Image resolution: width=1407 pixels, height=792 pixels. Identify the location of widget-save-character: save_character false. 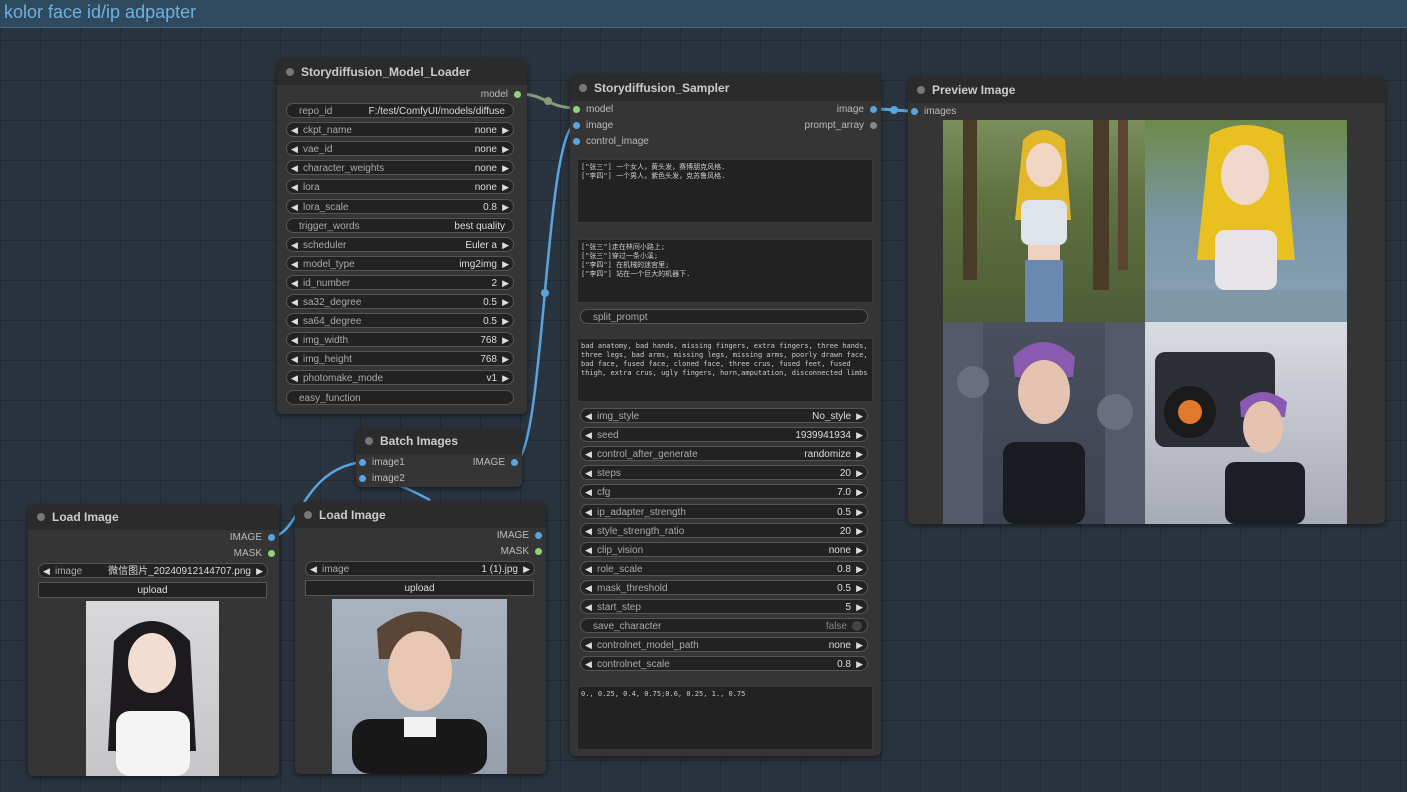
(724, 626).